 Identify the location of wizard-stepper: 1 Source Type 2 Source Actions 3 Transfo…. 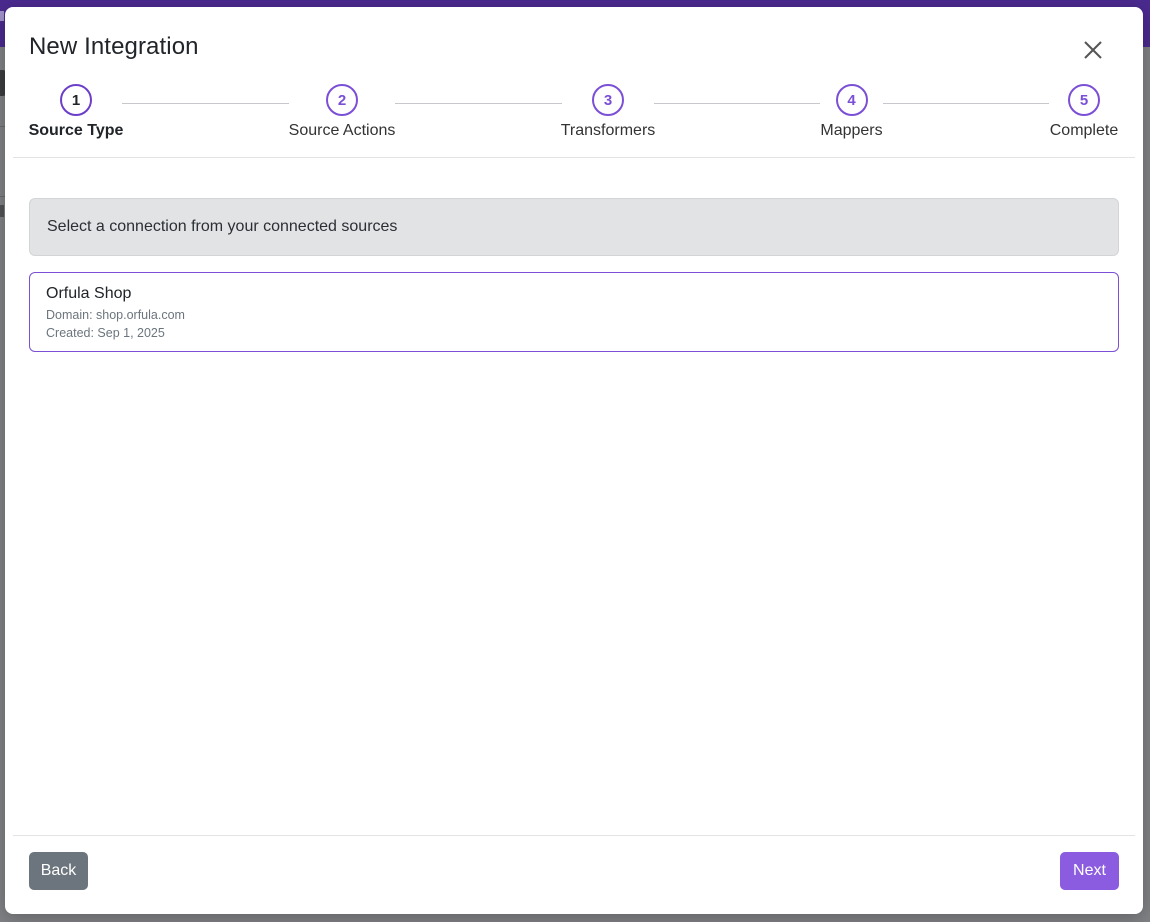
(574, 119).